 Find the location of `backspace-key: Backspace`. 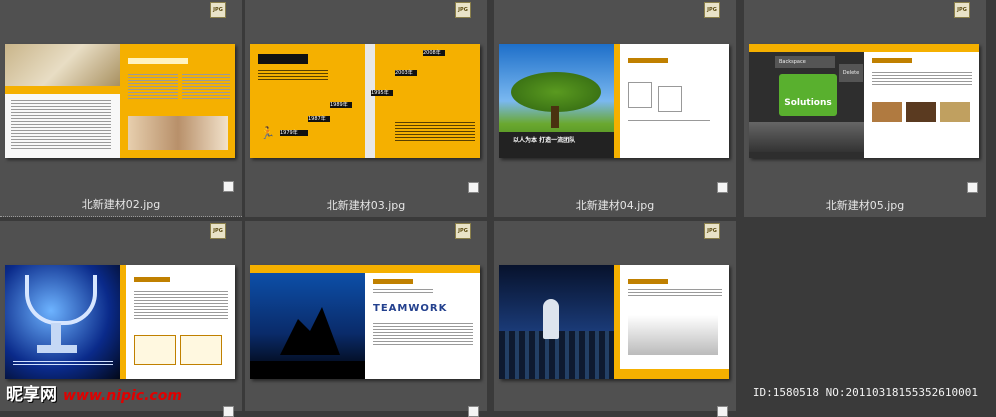

backspace-key: Backspace is located at coordinates (805, 62).